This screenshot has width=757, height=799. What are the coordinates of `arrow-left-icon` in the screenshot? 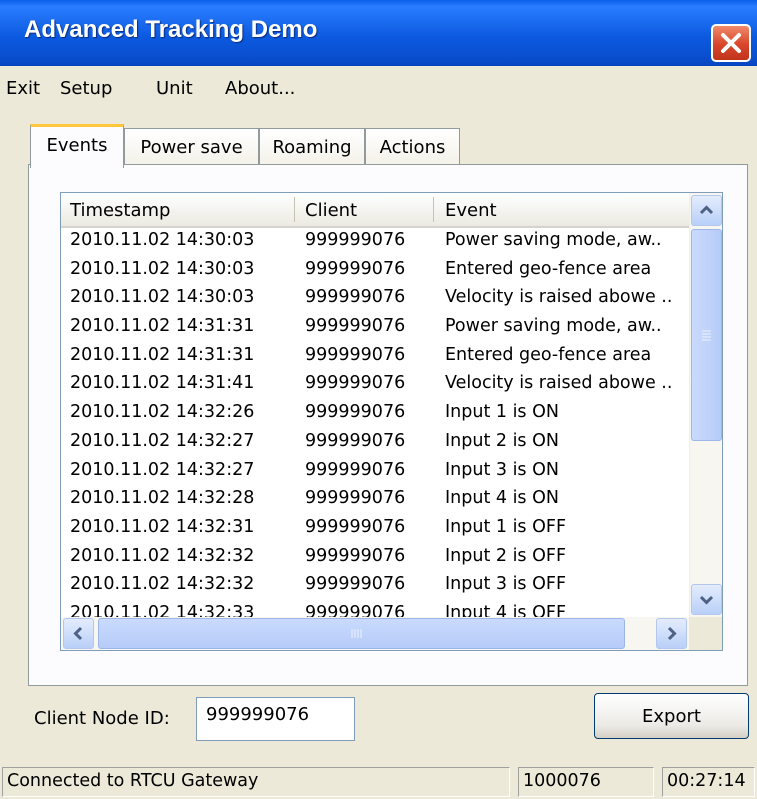 It's located at (78, 633).